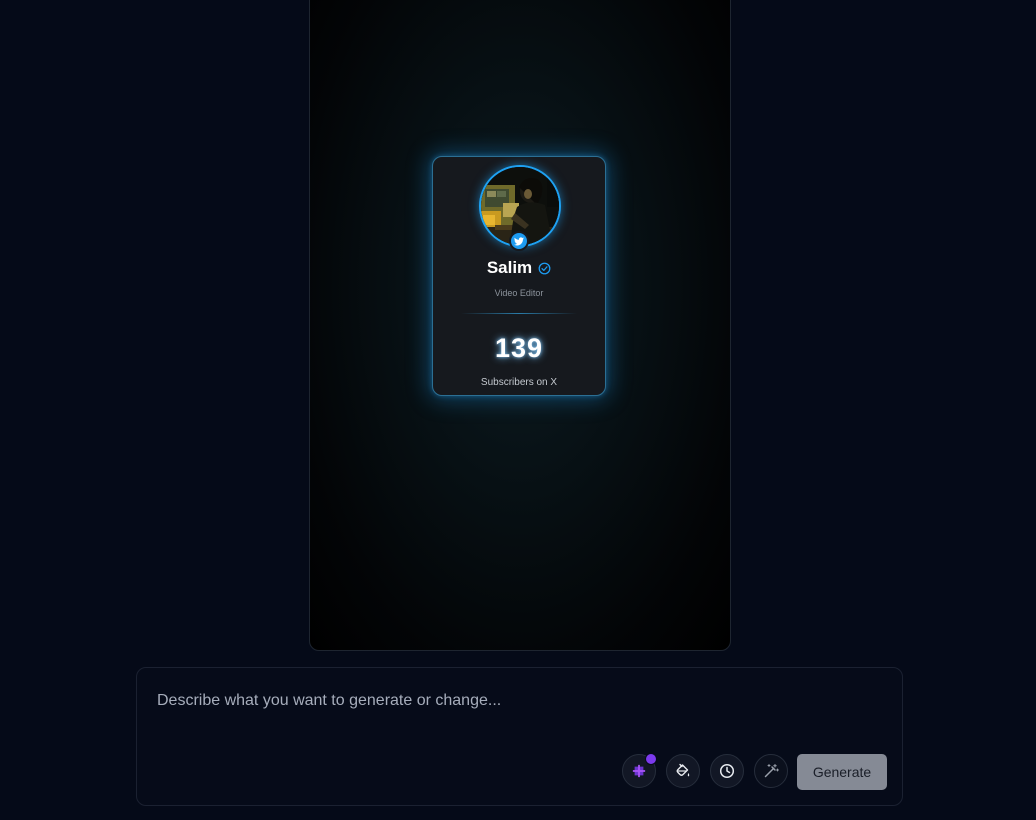 This screenshot has height=820, width=1036. What do you see at coordinates (519, 736) in the screenshot?
I see `prompt-panel: Generate` at bounding box center [519, 736].